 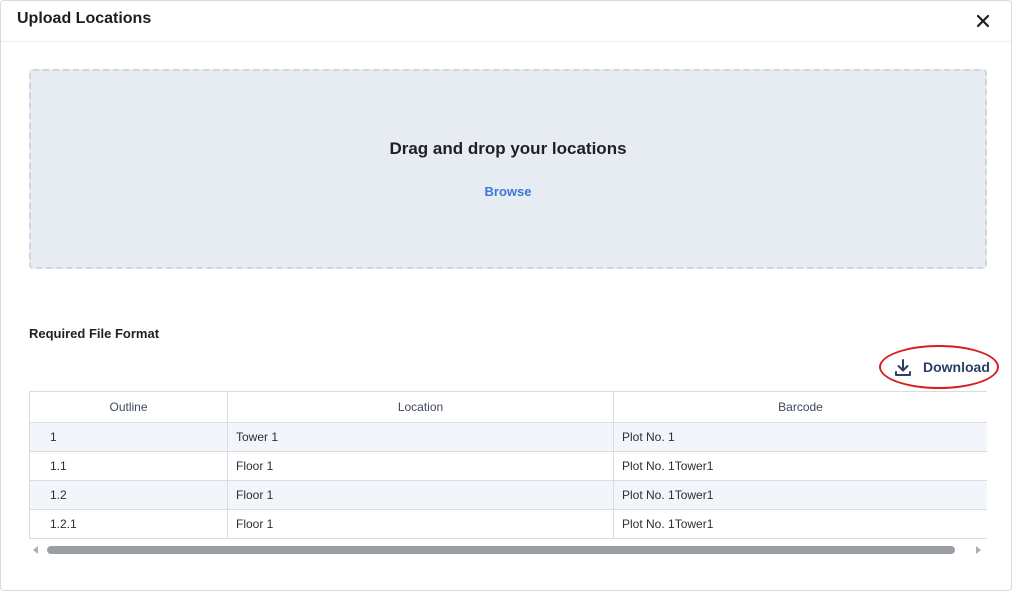 What do you see at coordinates (956, 367) in the screenshot?
I see `download-label: Download` at bounding box center [956, 367].